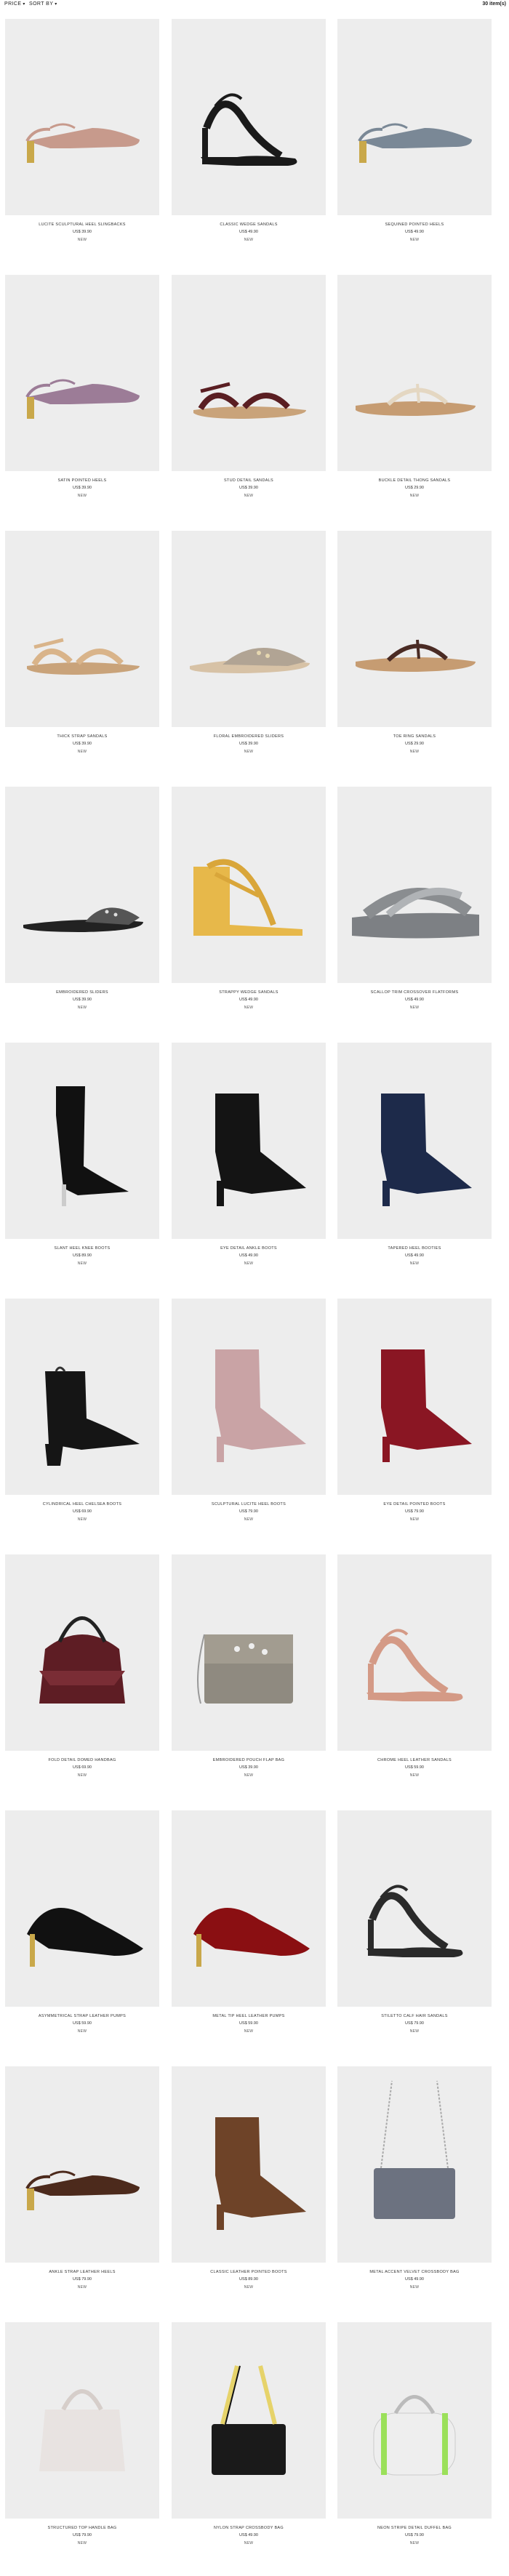 This screenshot has width=509, height=2576. Describe the element at coordinates (414, 2016) in the screenshot. I see `product-name: STILETTO CALF HAIR SANDALS` at that location.